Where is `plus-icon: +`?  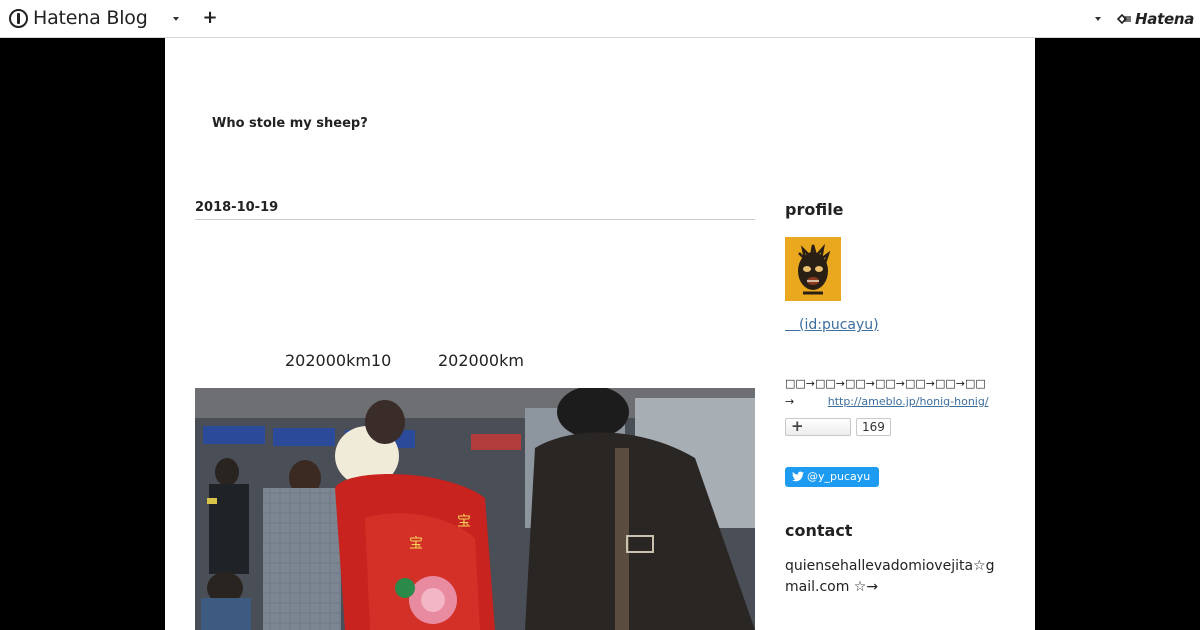 plus-icon: + is located at coordinates (797, 426).